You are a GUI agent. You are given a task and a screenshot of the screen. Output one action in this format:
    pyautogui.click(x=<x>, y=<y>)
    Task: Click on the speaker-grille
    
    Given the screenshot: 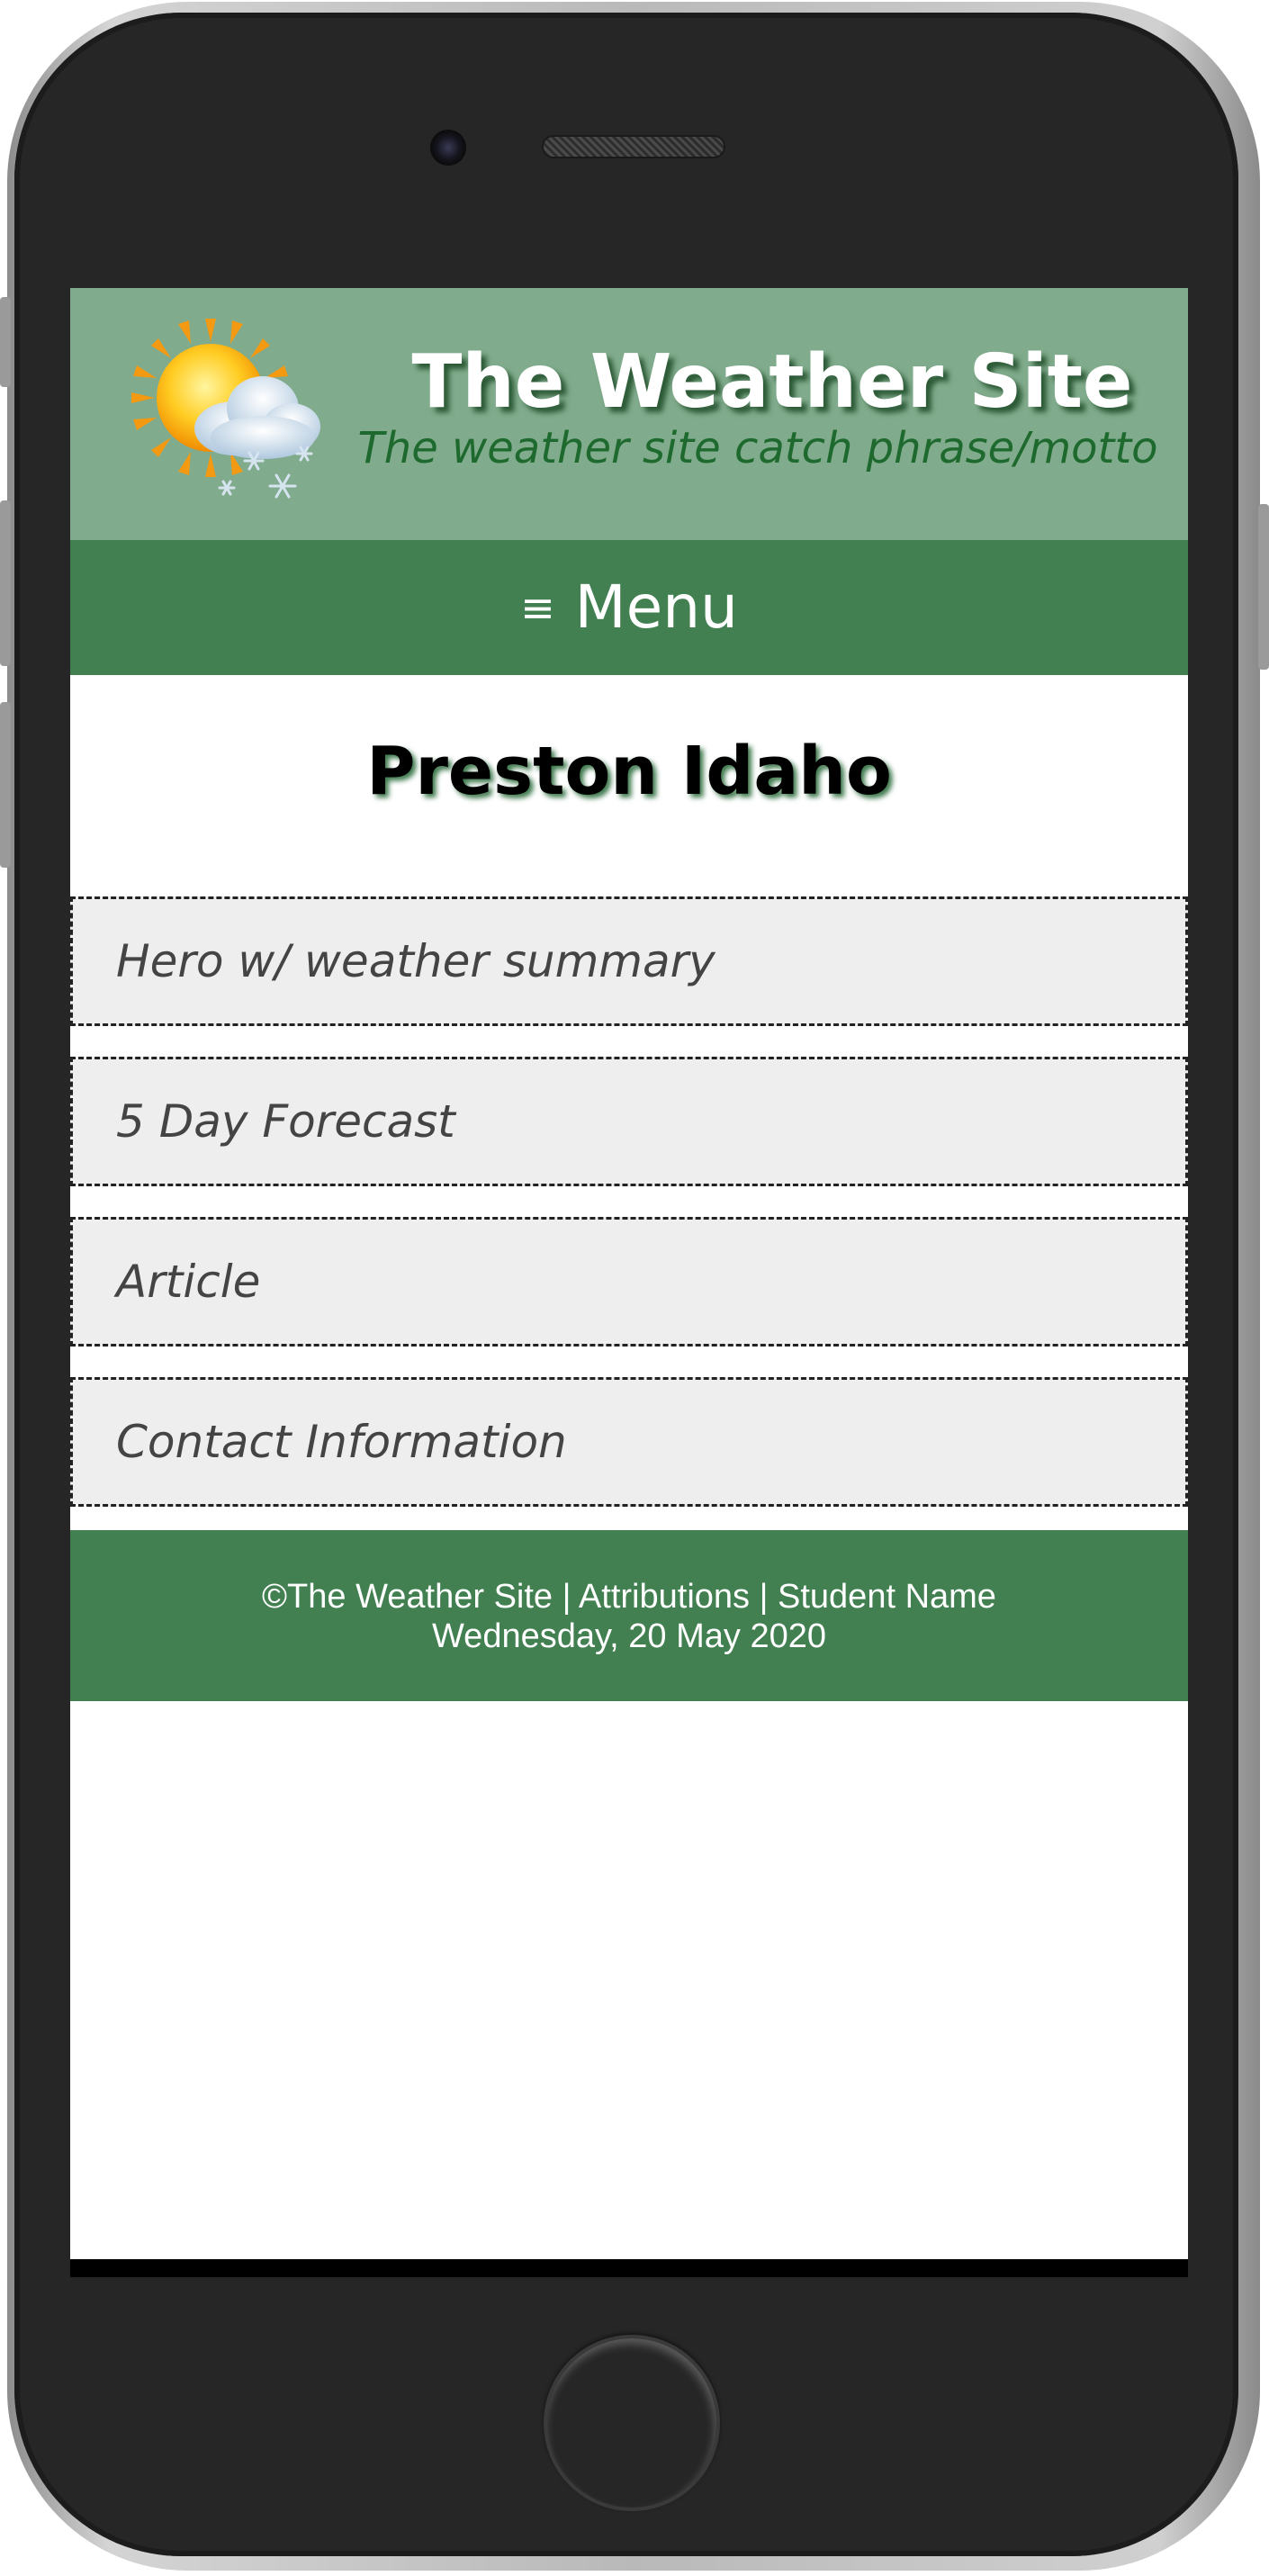 What is the action you would take?
    pyautogui.click(x=634, y=147)
    